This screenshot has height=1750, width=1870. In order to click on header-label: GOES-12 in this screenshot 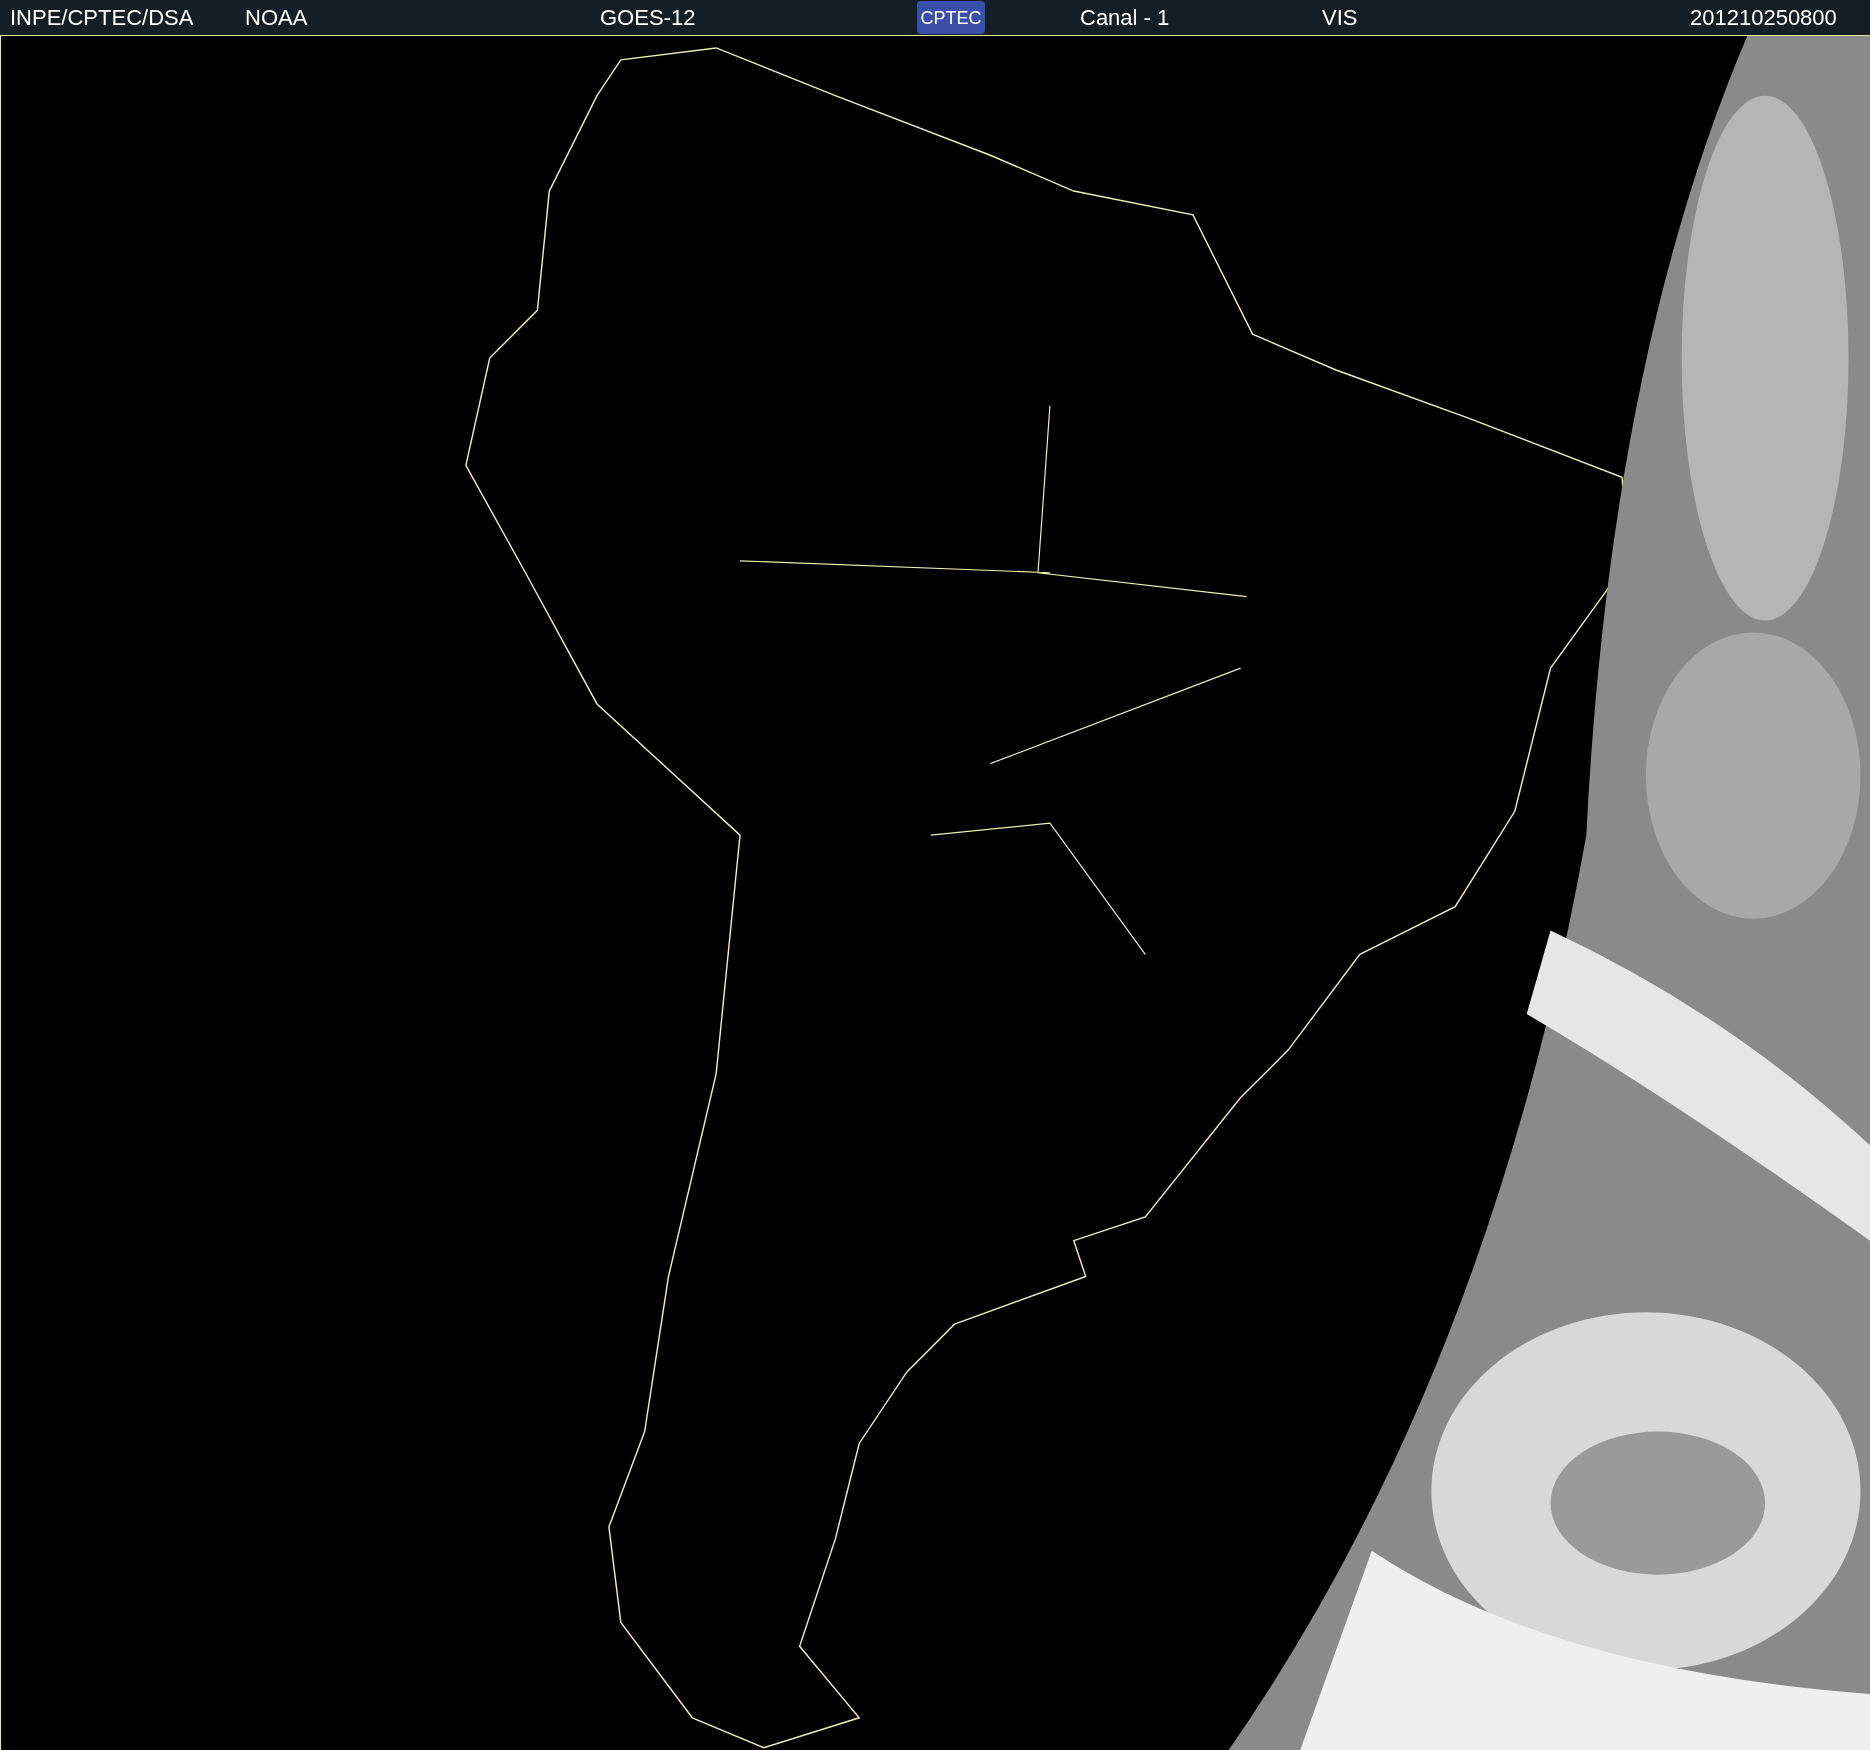, I will do `click(648, 18)`.